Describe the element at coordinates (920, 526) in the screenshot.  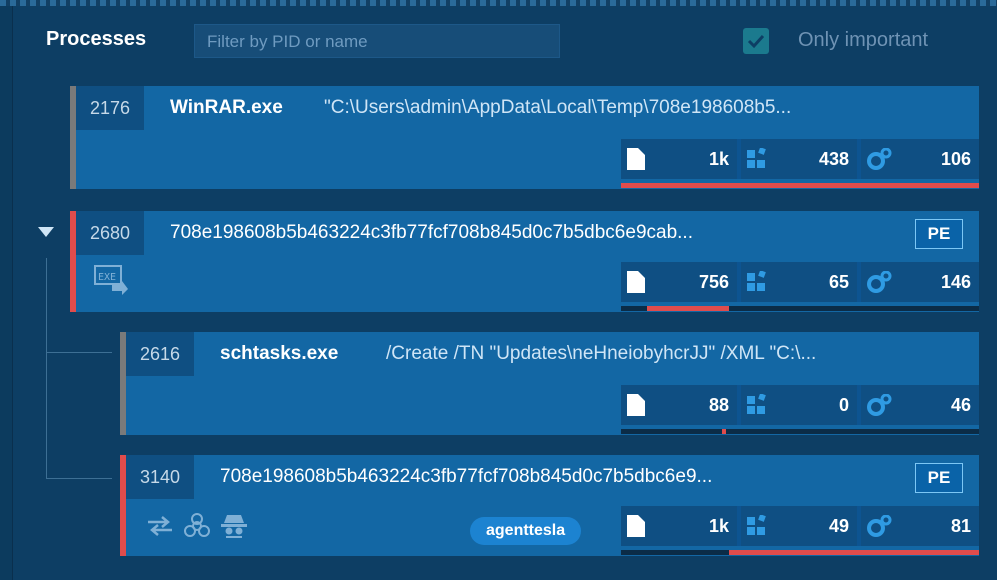
I see `threads-stat: 81` at that location.